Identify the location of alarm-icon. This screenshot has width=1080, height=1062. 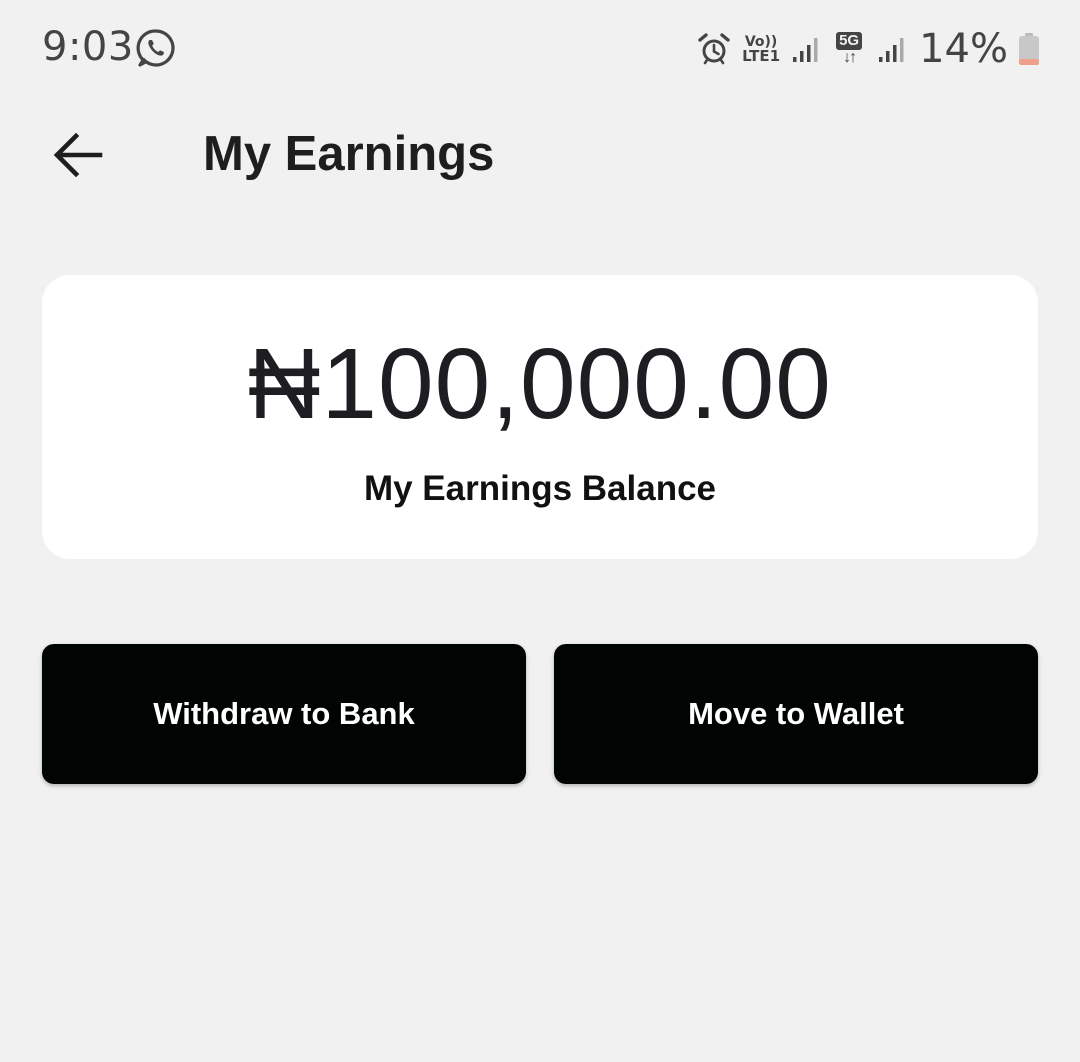
(714, 49).